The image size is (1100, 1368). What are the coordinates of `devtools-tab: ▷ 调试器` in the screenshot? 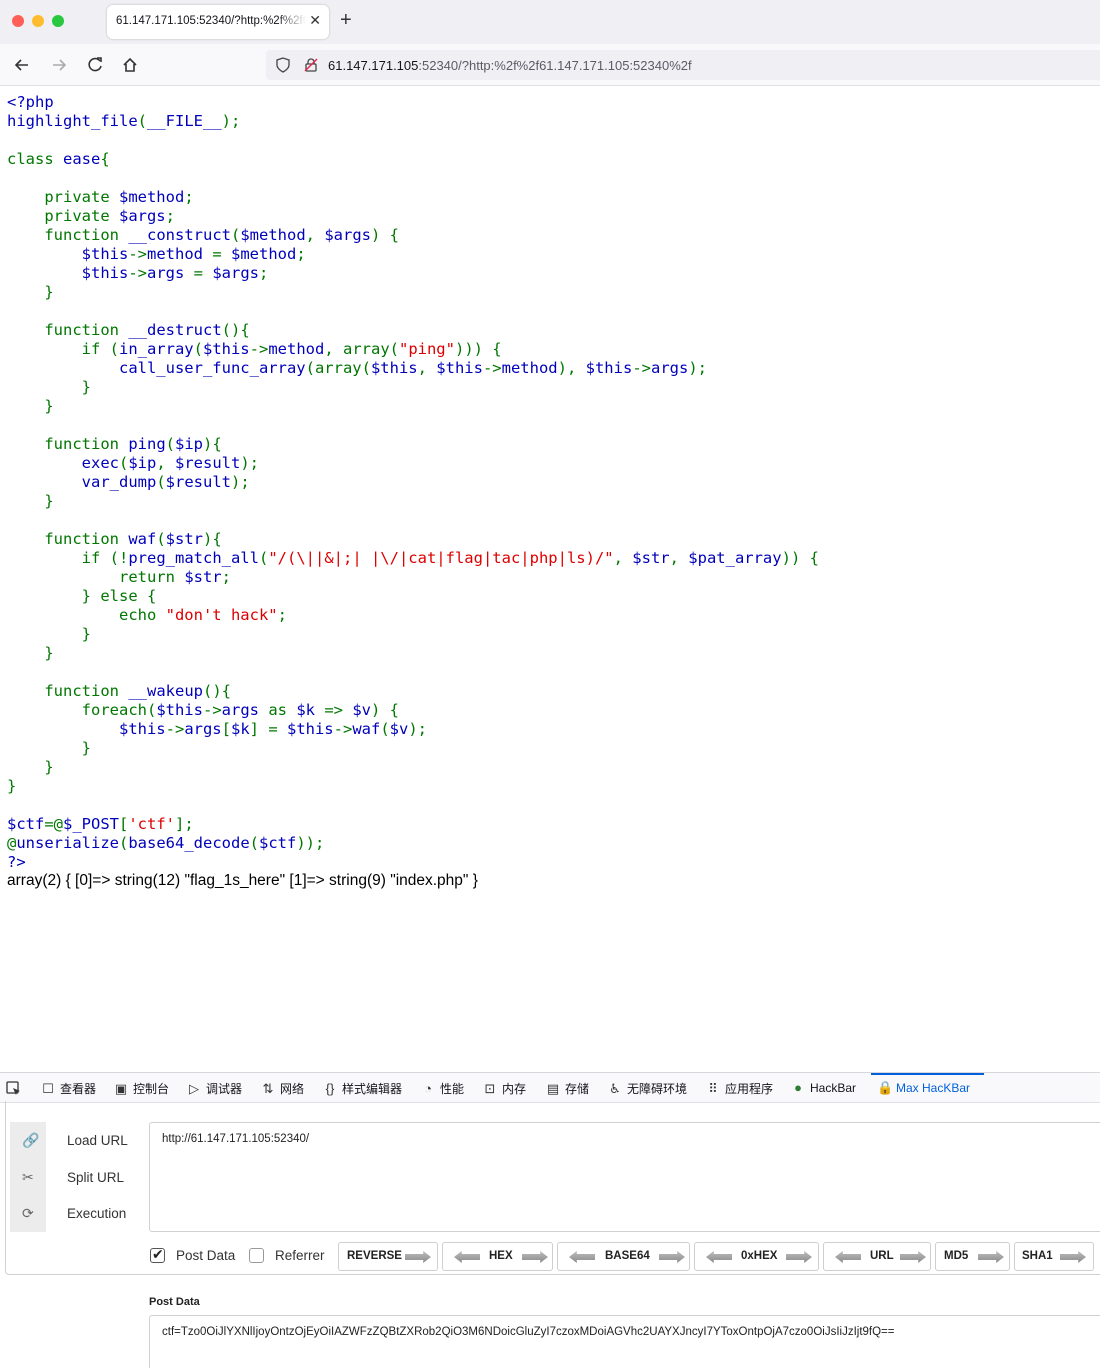 It's located at (214, 1088).